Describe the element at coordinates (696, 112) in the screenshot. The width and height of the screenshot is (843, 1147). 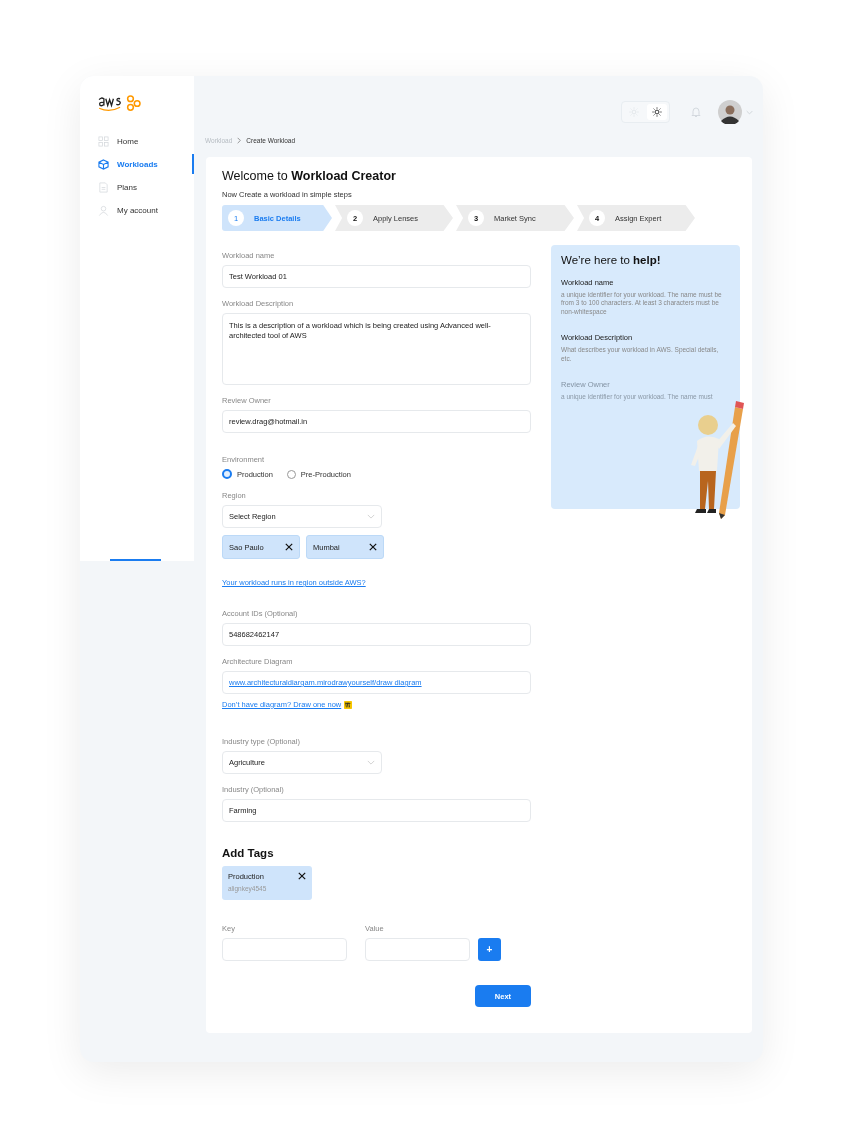
I see `bell-icon` at that location.